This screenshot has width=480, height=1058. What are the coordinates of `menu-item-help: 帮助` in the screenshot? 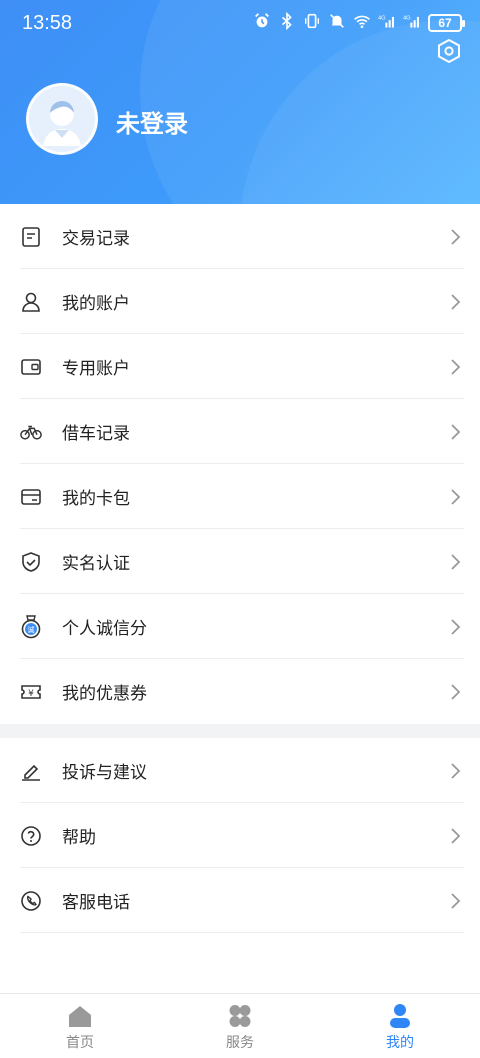 It's located at (240, 835).